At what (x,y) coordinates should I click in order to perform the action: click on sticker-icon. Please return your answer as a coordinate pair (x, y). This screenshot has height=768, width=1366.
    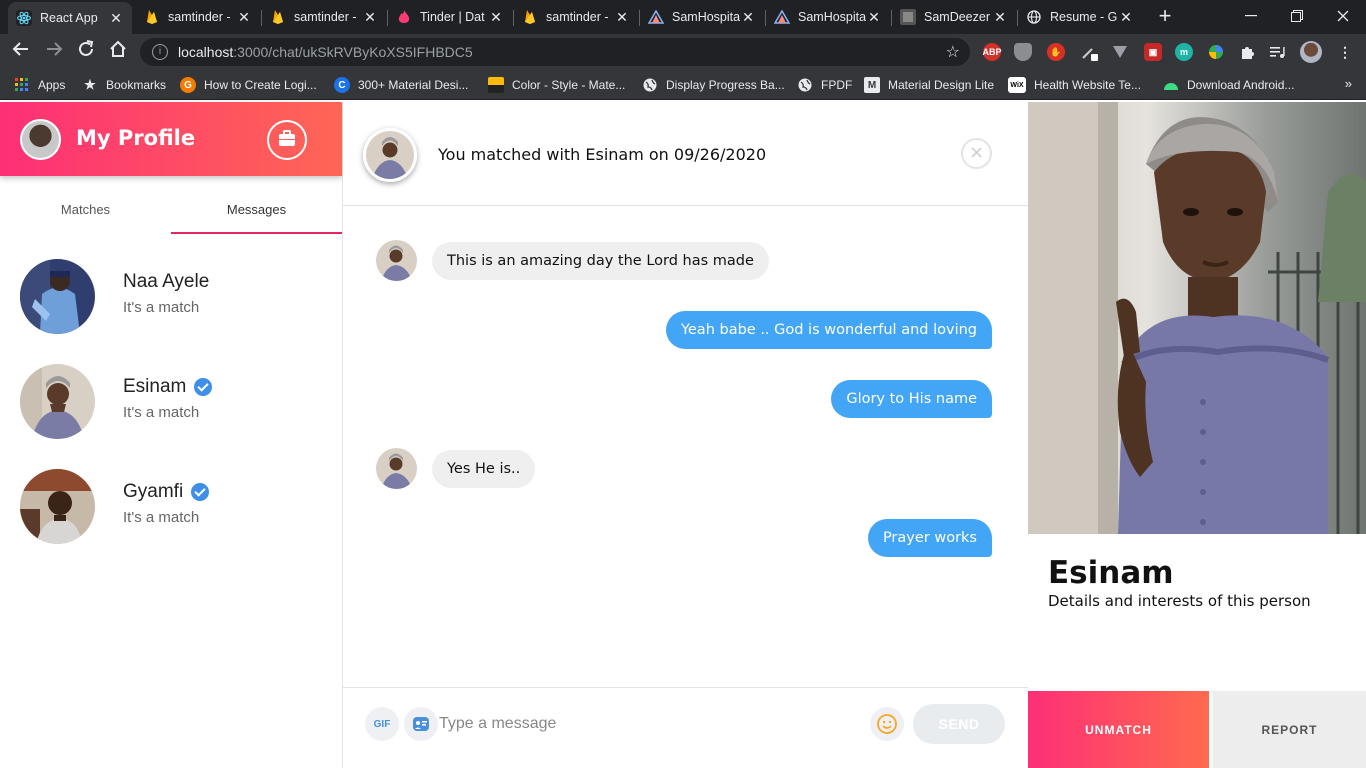
    Looking at the image, I should click on (421, 724).